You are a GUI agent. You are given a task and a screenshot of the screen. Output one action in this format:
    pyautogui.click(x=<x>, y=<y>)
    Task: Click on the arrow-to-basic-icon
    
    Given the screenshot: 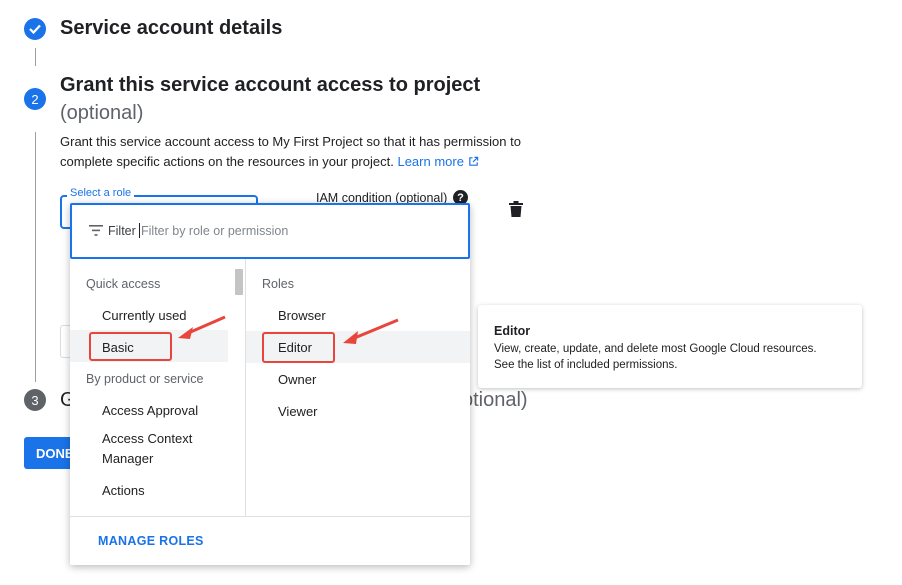 What is the action you would take?
    pyautogui.click(x=202, y=327)
    